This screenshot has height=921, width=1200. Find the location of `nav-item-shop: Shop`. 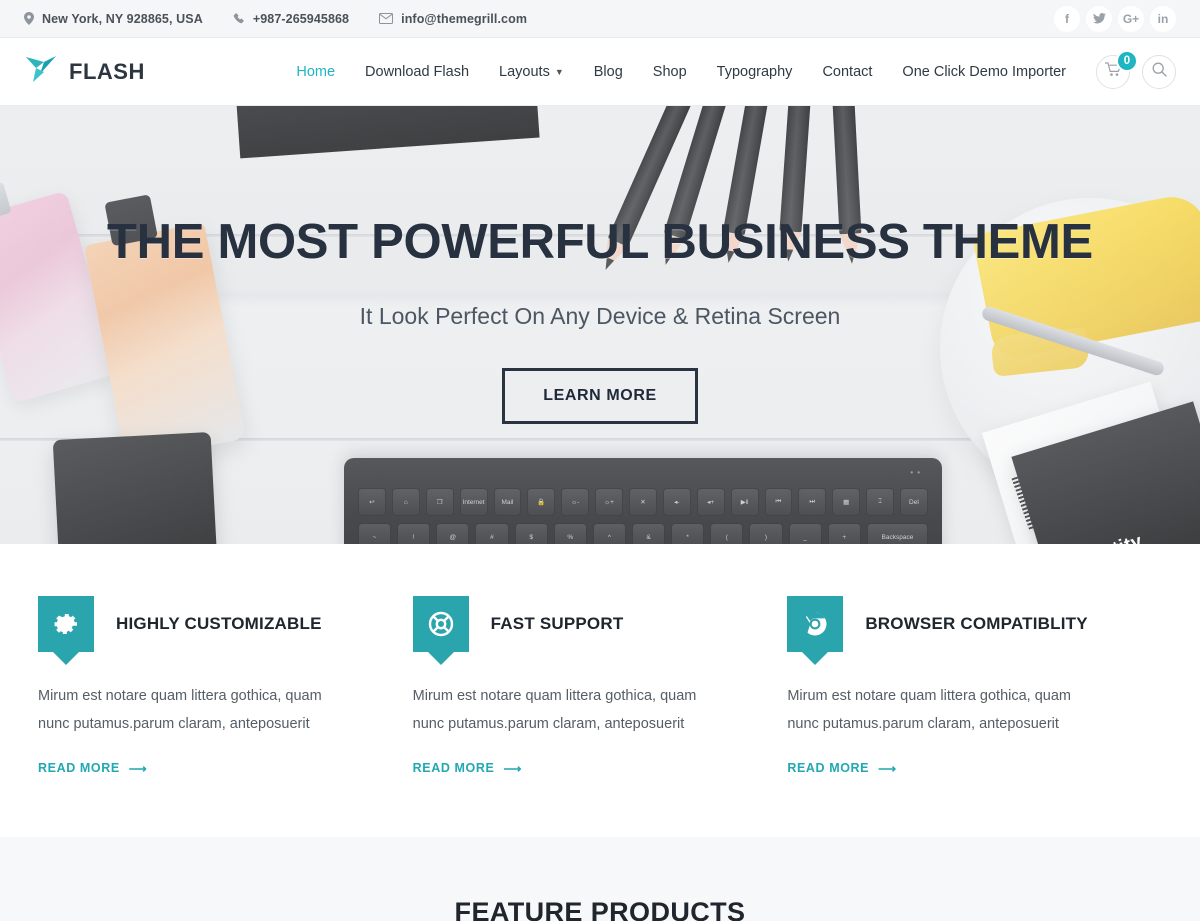

nav-item-shop: Shop is located at coordinates (670, 72).